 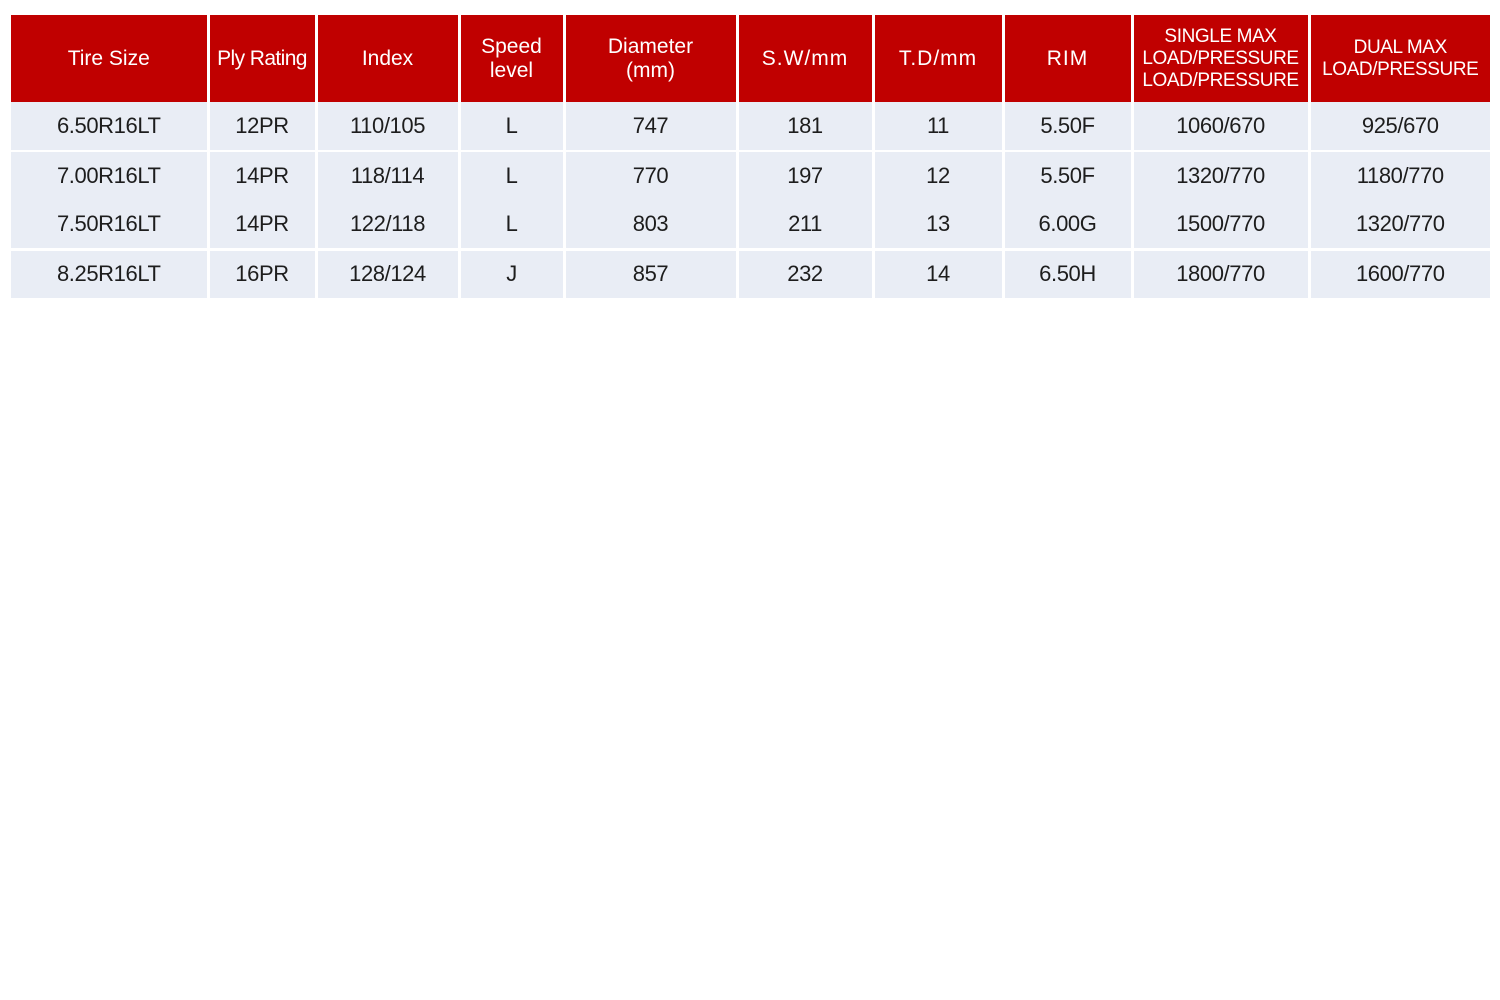 I want to click on header-td-mm: T.D/mm, so click(x=938, y=58).